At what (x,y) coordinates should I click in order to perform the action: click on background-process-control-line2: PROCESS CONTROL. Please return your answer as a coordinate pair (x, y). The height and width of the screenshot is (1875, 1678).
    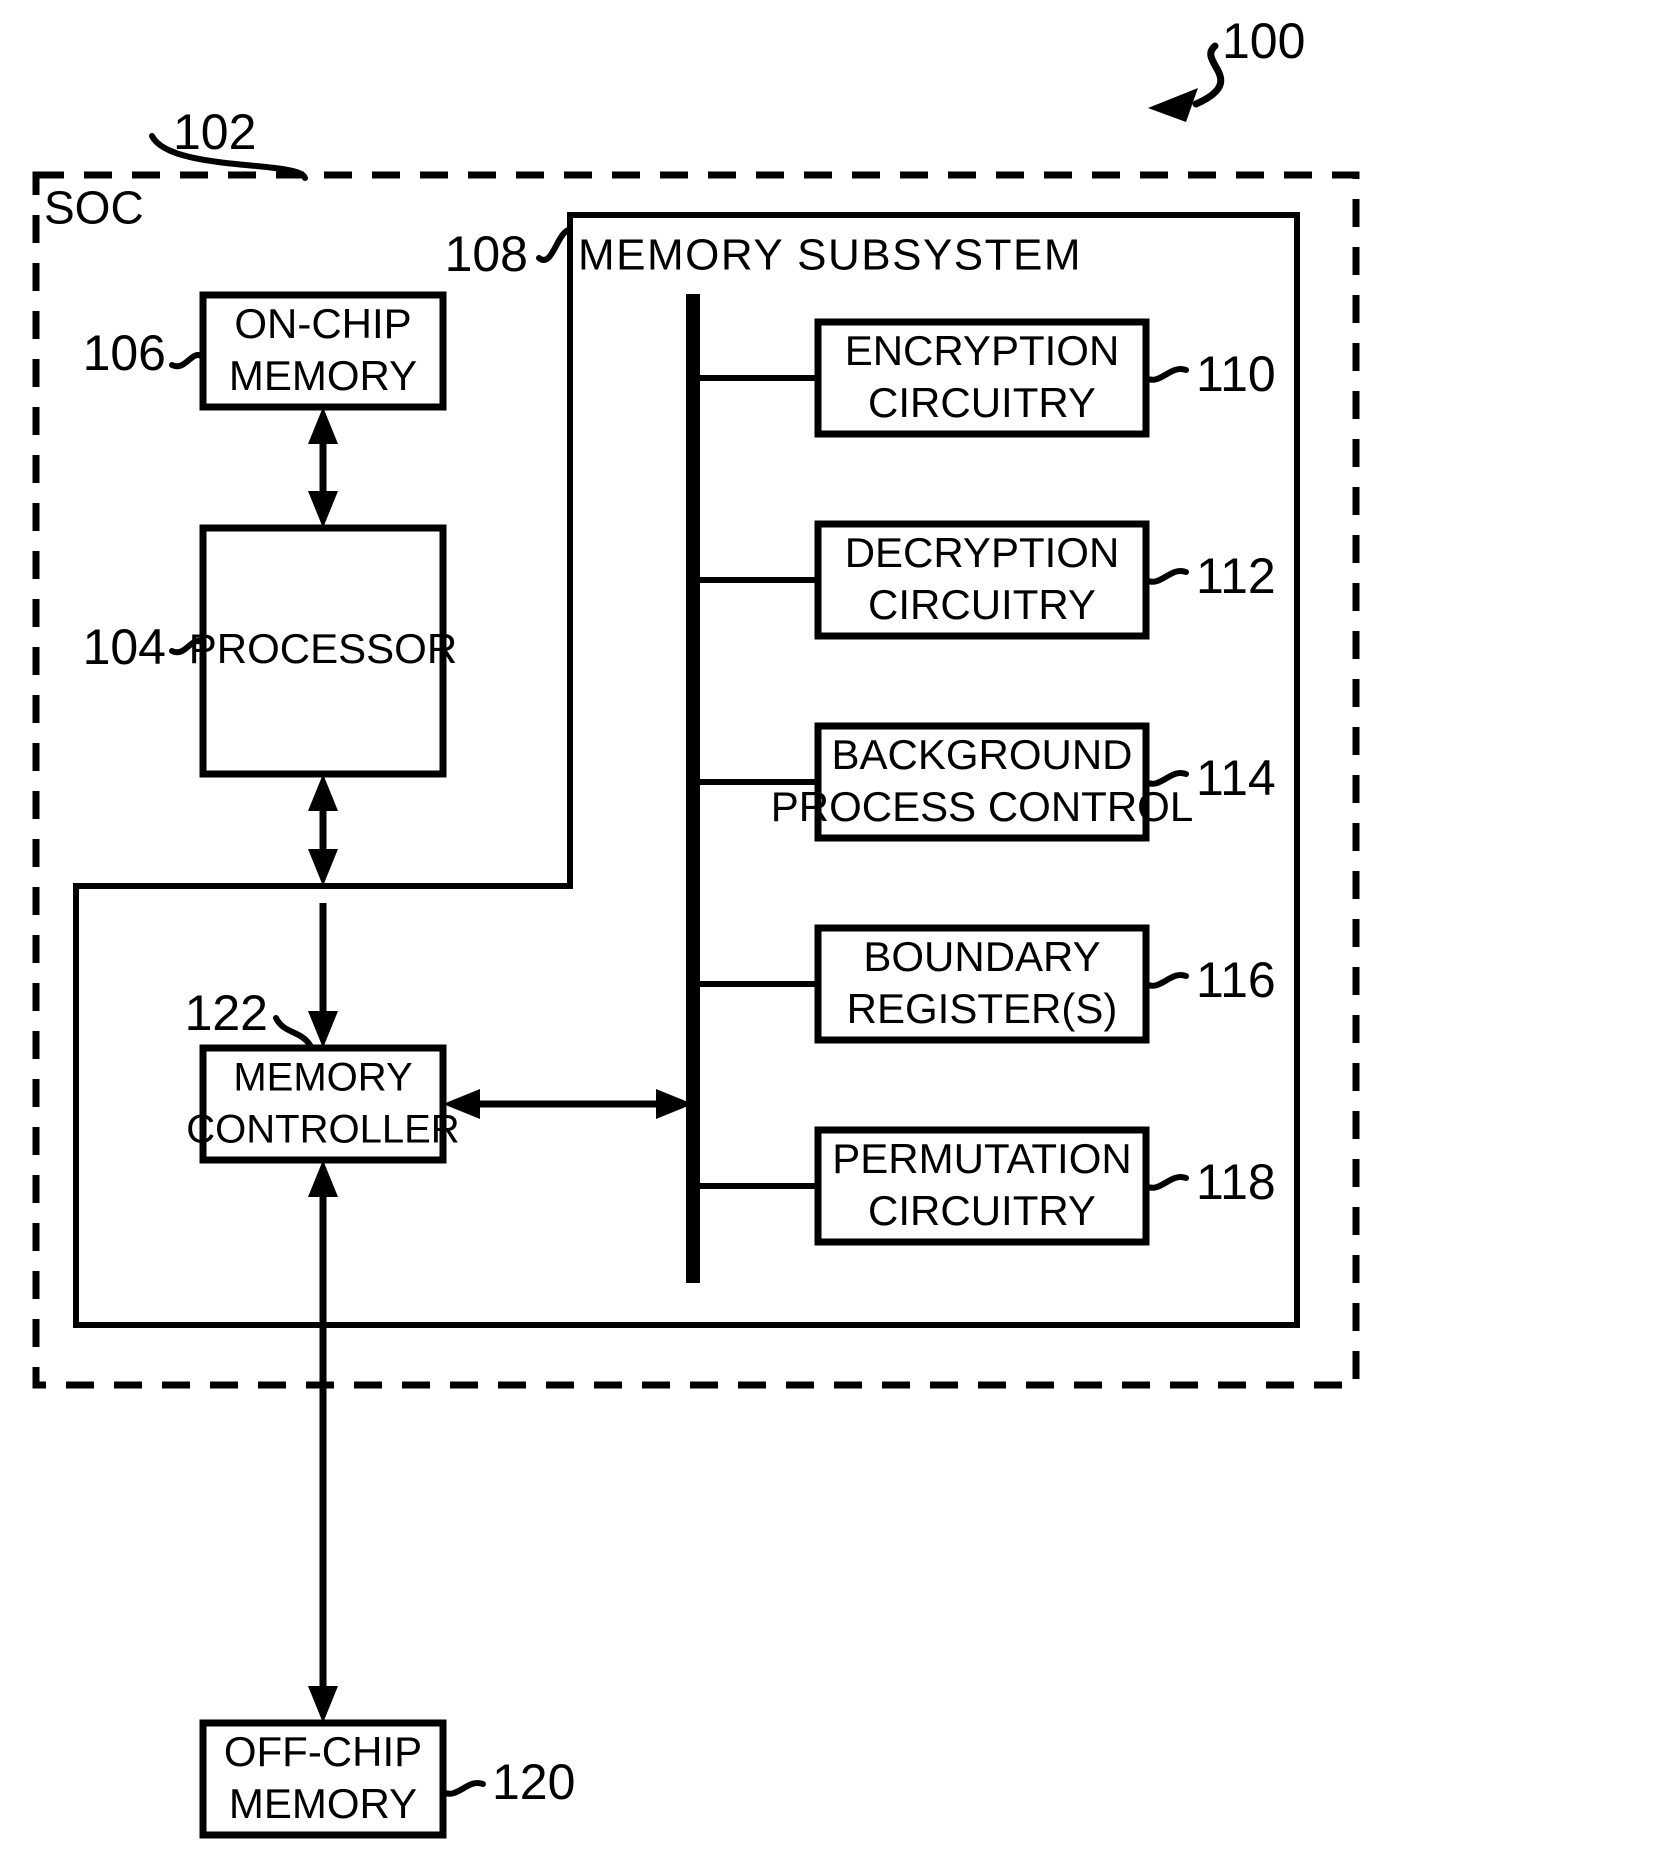
    Looking at the image, I should click on (982, 806).